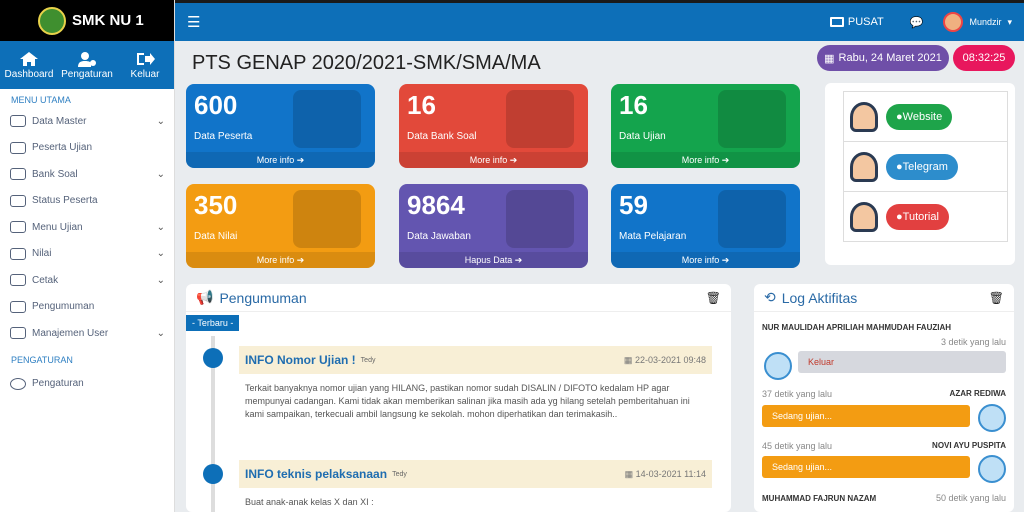  Describe the element at coordinates (884, 498) in the screenshot. I see `log-item: MUHAMMAD FAJRUN NAZAM 50 detik yang lalu` at that location.